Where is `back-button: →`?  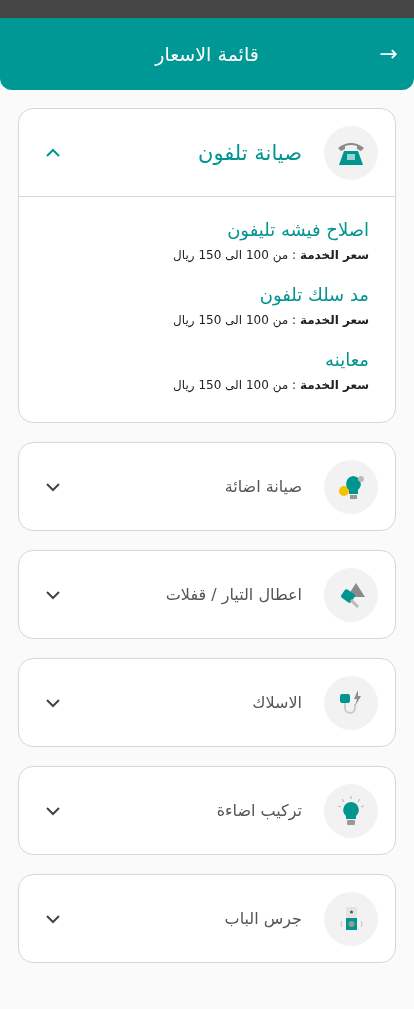
back-button: → is located at coordinates (388, 54).